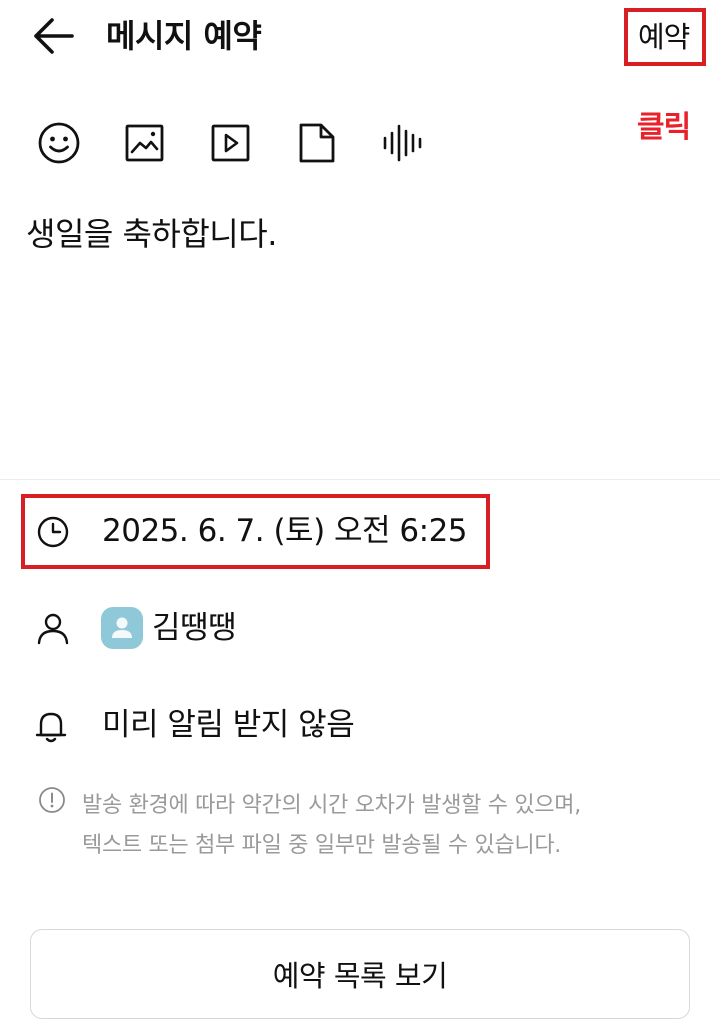 Image resolution: width=720 pixels, height=1031 pixels. What do you see at coordinates (321, 845) in the screenshot?
I see `notice-line-2: 텍스트 또는 첨부 파일 중 일부만 발송될 수 있습니다.` at bounding box center [321, 845].